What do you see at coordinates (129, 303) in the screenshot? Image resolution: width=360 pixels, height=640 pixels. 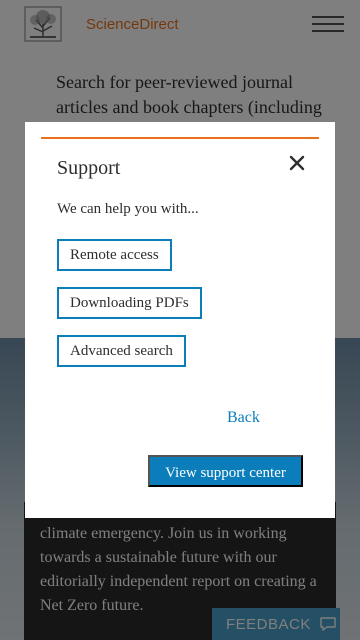 I see `downloading-pdfs-button: Downloading PDFs` at bounding box center [129, 303].